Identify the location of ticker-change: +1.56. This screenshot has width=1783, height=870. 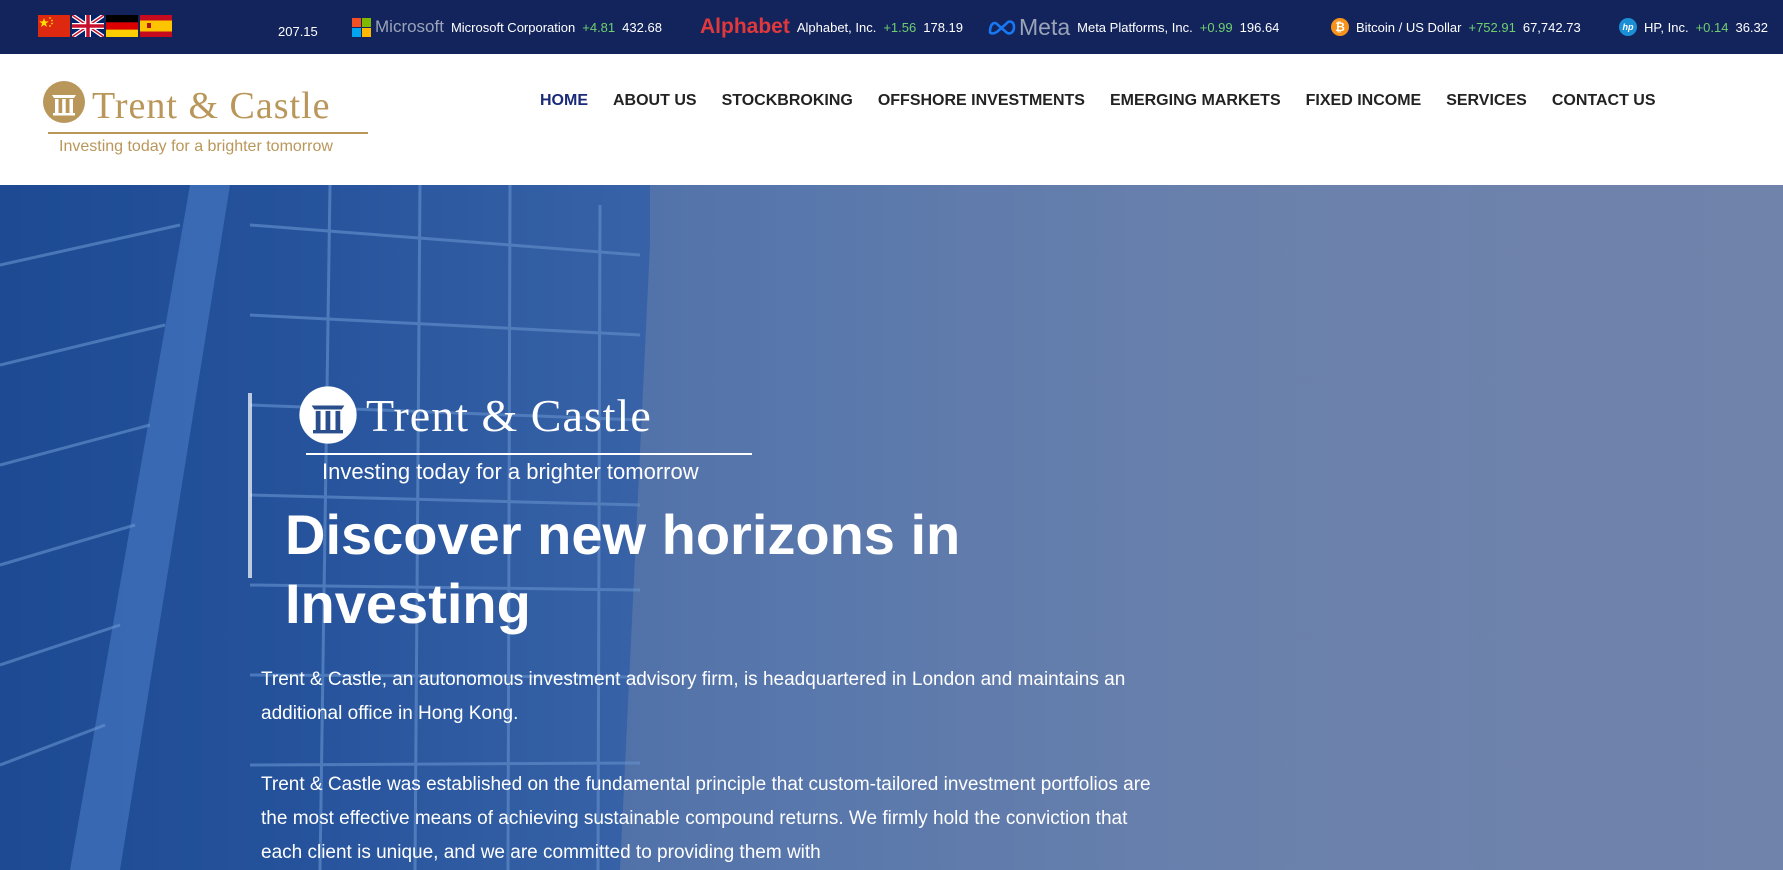
(900, 27).